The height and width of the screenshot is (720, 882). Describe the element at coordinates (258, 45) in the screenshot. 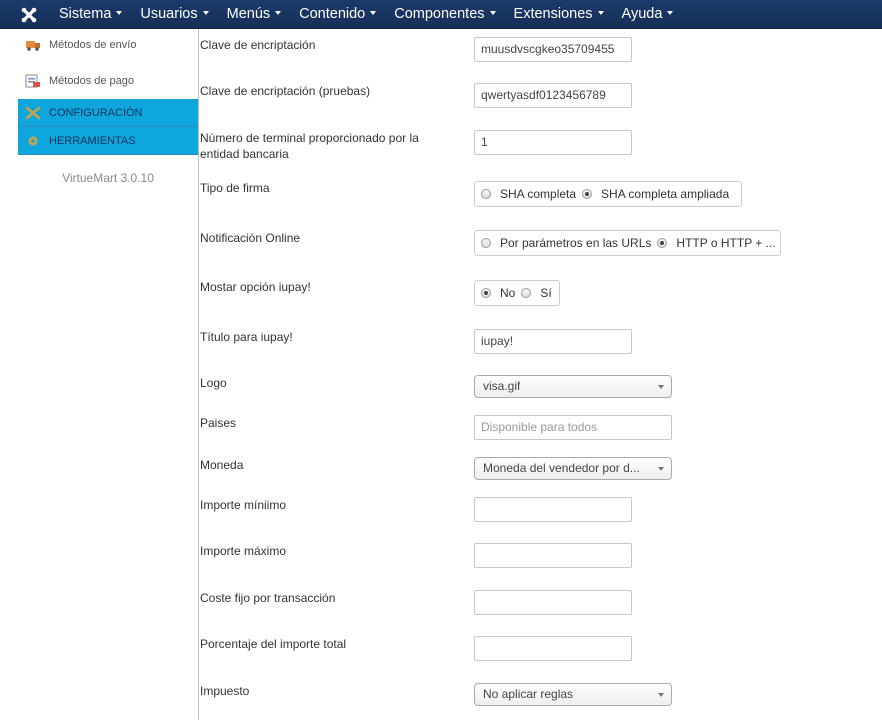

I see `encryption-key-label: Clave de encriptación` at that location.